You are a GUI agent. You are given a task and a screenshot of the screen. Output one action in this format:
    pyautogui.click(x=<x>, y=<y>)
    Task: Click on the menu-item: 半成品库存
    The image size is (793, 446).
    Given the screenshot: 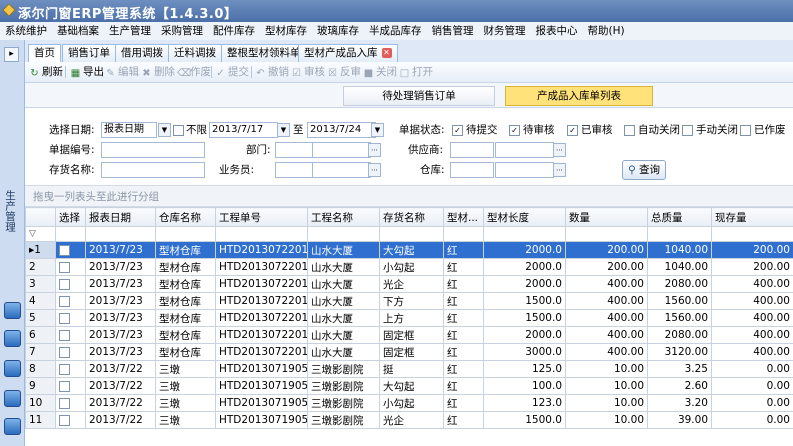 What is the action you would take?
    pyautogui.click(x=395, y=31)
    